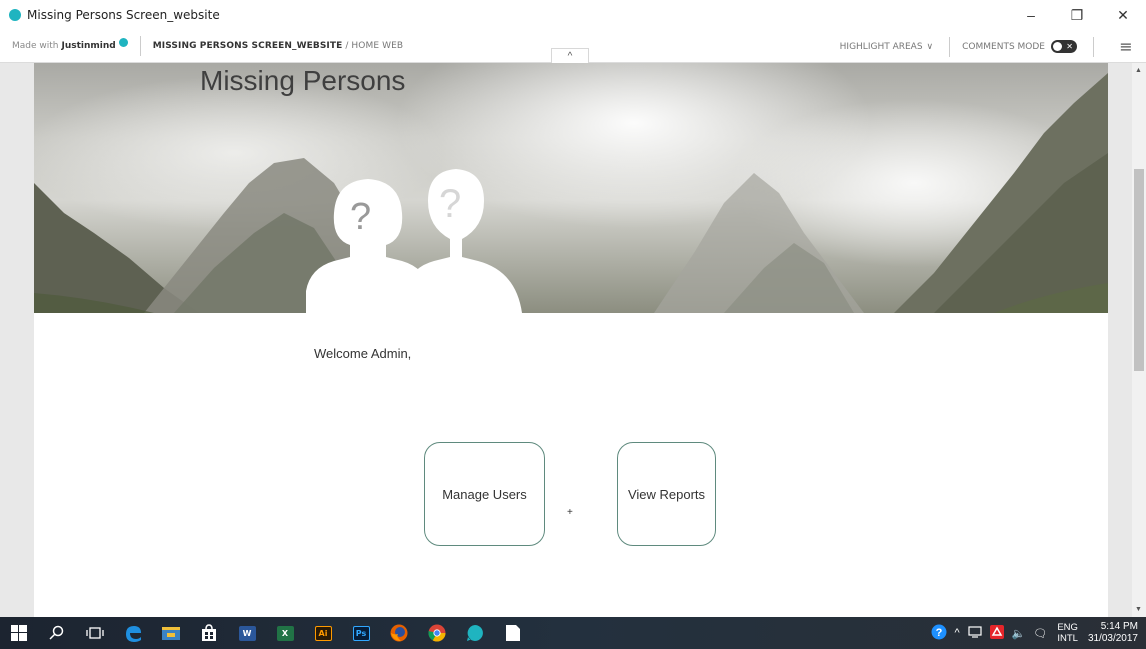  Describe the element at coordinates (1031, 15) in the screenshot. I see `minimize-button: –` at that location.